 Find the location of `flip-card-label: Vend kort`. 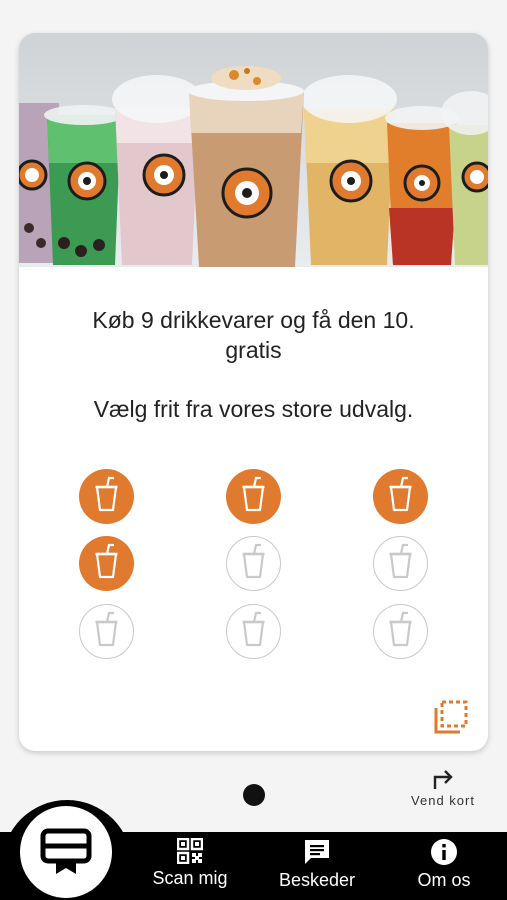

flip-card-label: Vend kort is located at coordinates (443, 800).